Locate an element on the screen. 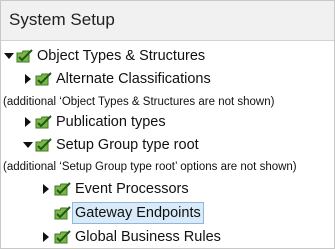 The height and width of the screenshot is (249, 335). tree-node-label-selected: Gateway Endpoints is located at coordinates (138, 213).